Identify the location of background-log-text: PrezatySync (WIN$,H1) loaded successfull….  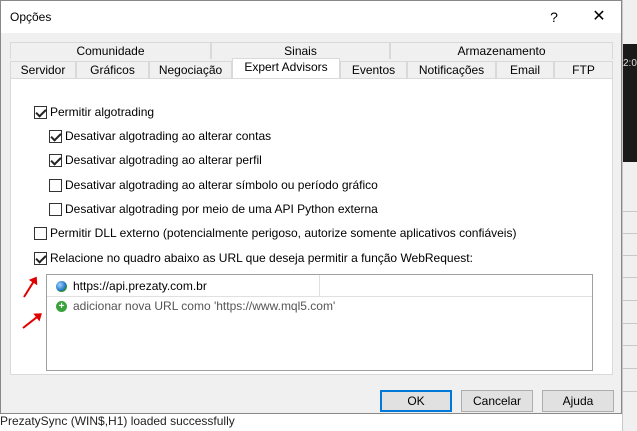
(117, 421).